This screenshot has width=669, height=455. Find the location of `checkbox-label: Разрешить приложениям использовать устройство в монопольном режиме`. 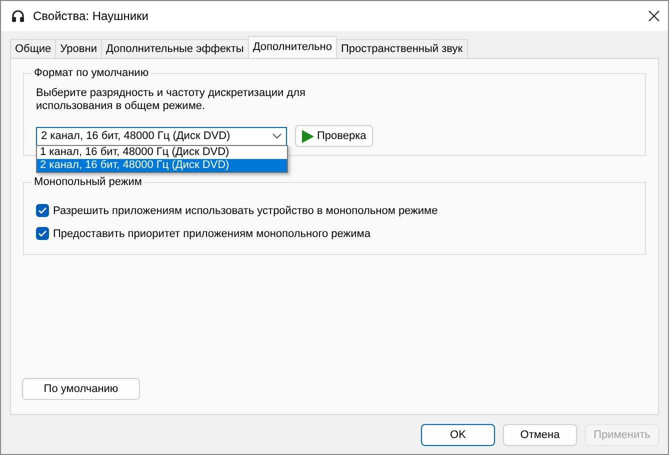

checkbox-label: Разрешить приложениям использовать устройство в монопольном режиме is located at coordinates (245, 210).